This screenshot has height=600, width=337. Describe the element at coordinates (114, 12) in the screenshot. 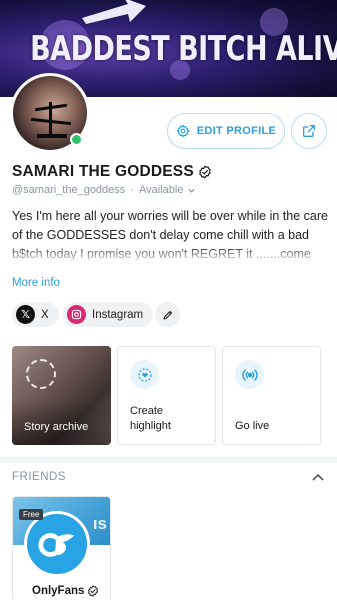

I see `arrow-graphic` at that location.